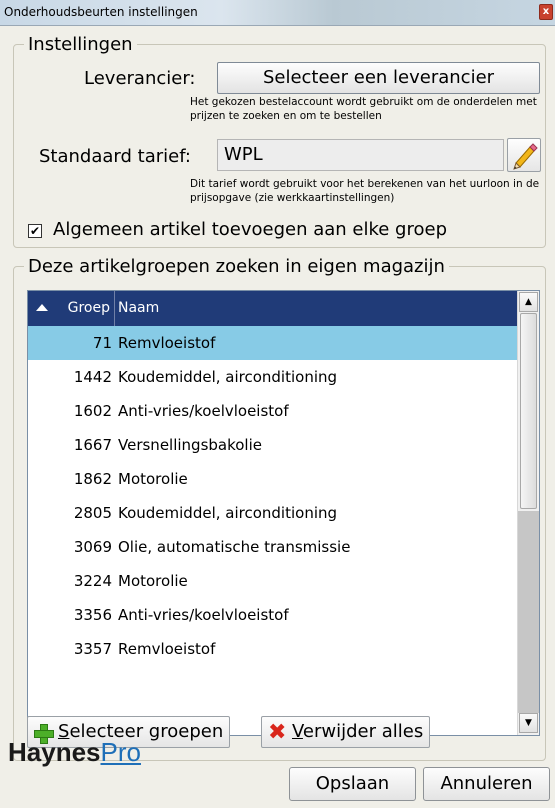  What do you see at coordinates (546, 12) in the screenshot?
I see `close-icon: x` at bounding box center [546, 12].